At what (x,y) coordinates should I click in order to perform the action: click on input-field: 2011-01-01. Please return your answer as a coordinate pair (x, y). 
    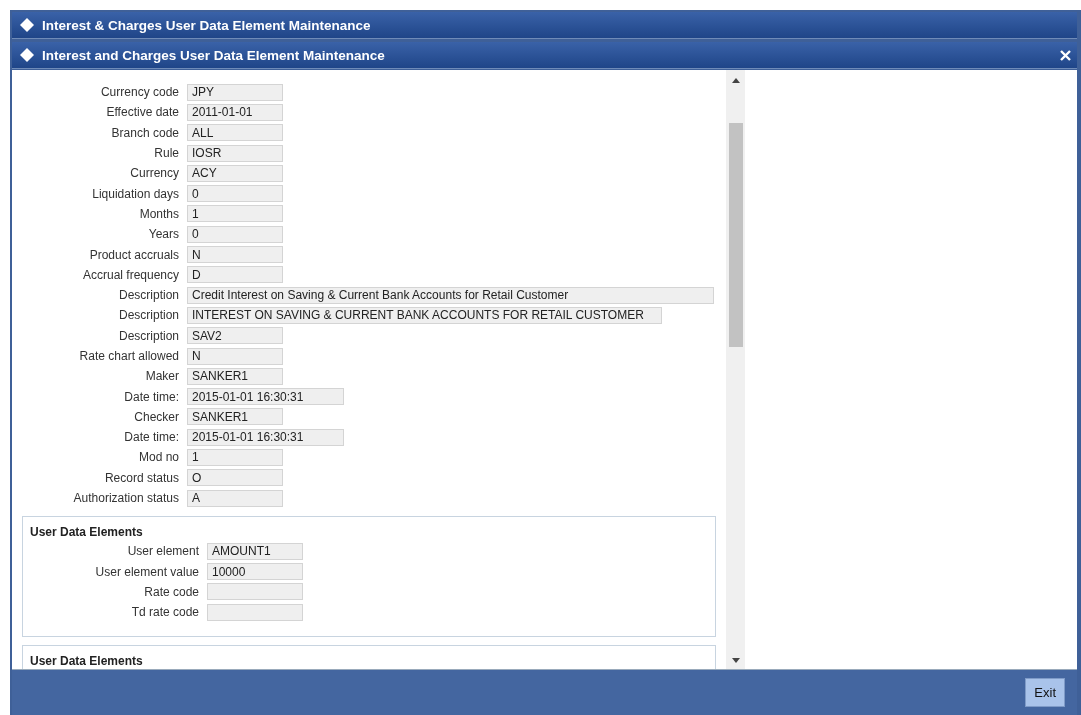
    Looking at the image, I should click on (235, 112).